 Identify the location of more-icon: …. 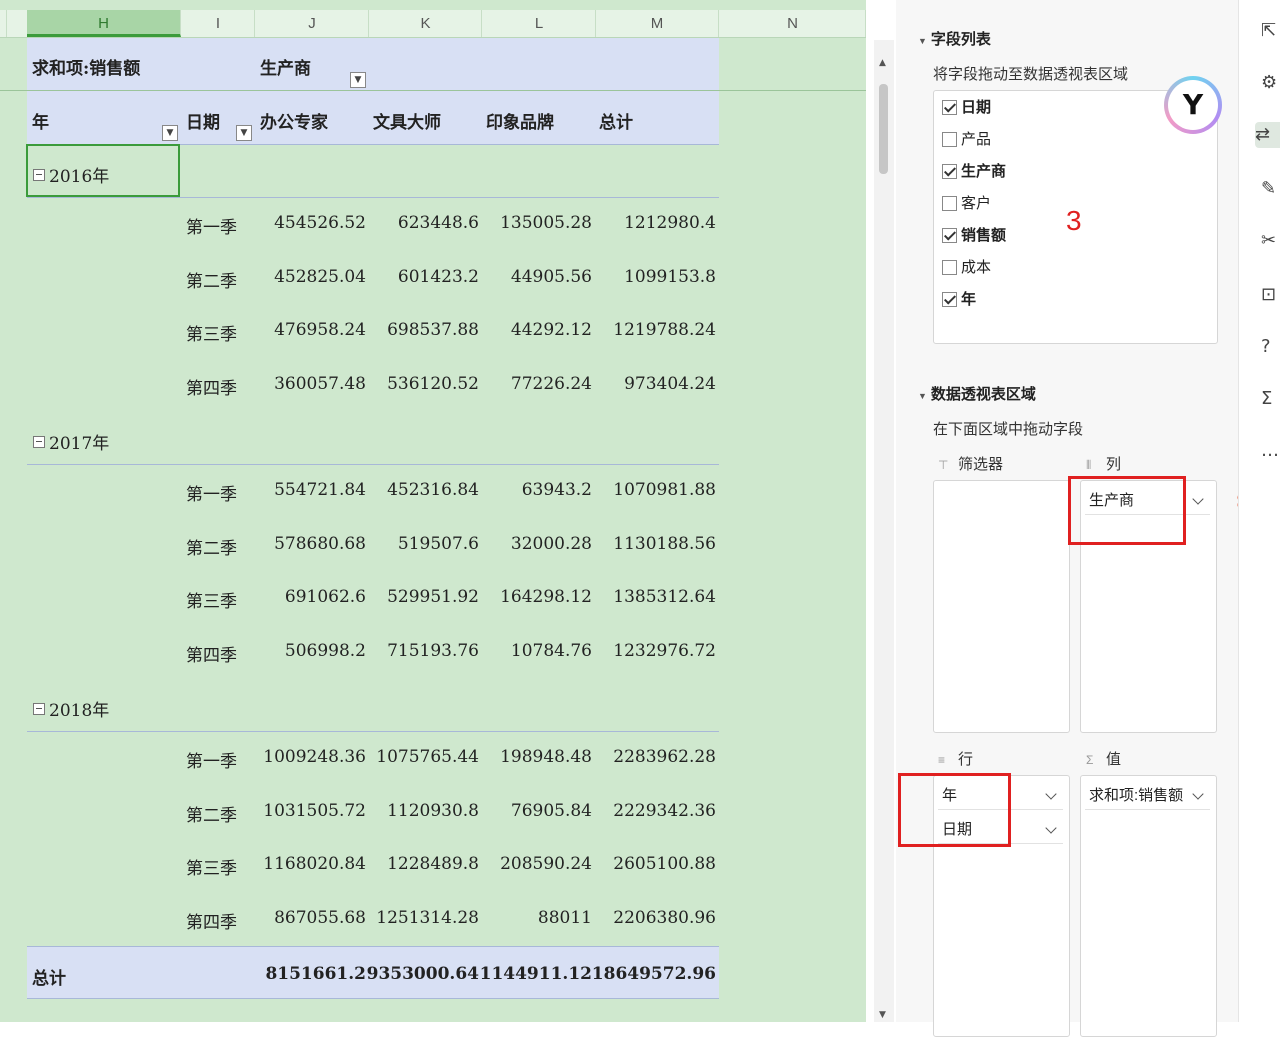
(1270, 451).